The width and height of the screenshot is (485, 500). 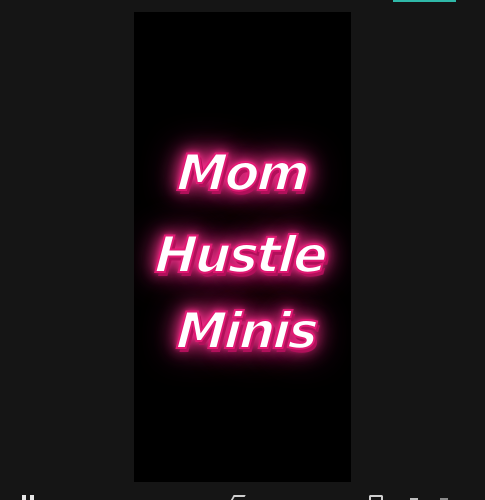 I want to click on pause-icon, so click(x=29, y=497).